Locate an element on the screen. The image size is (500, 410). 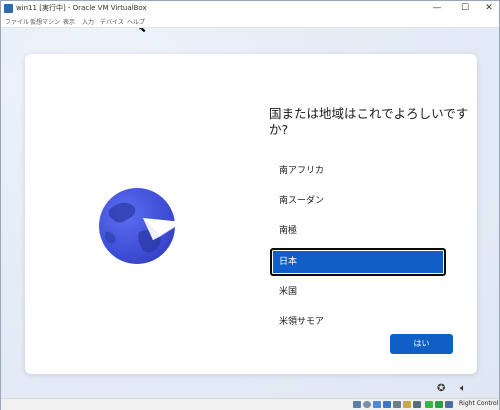
menu-help: ヘルプ is located at coordinates (136, 21).